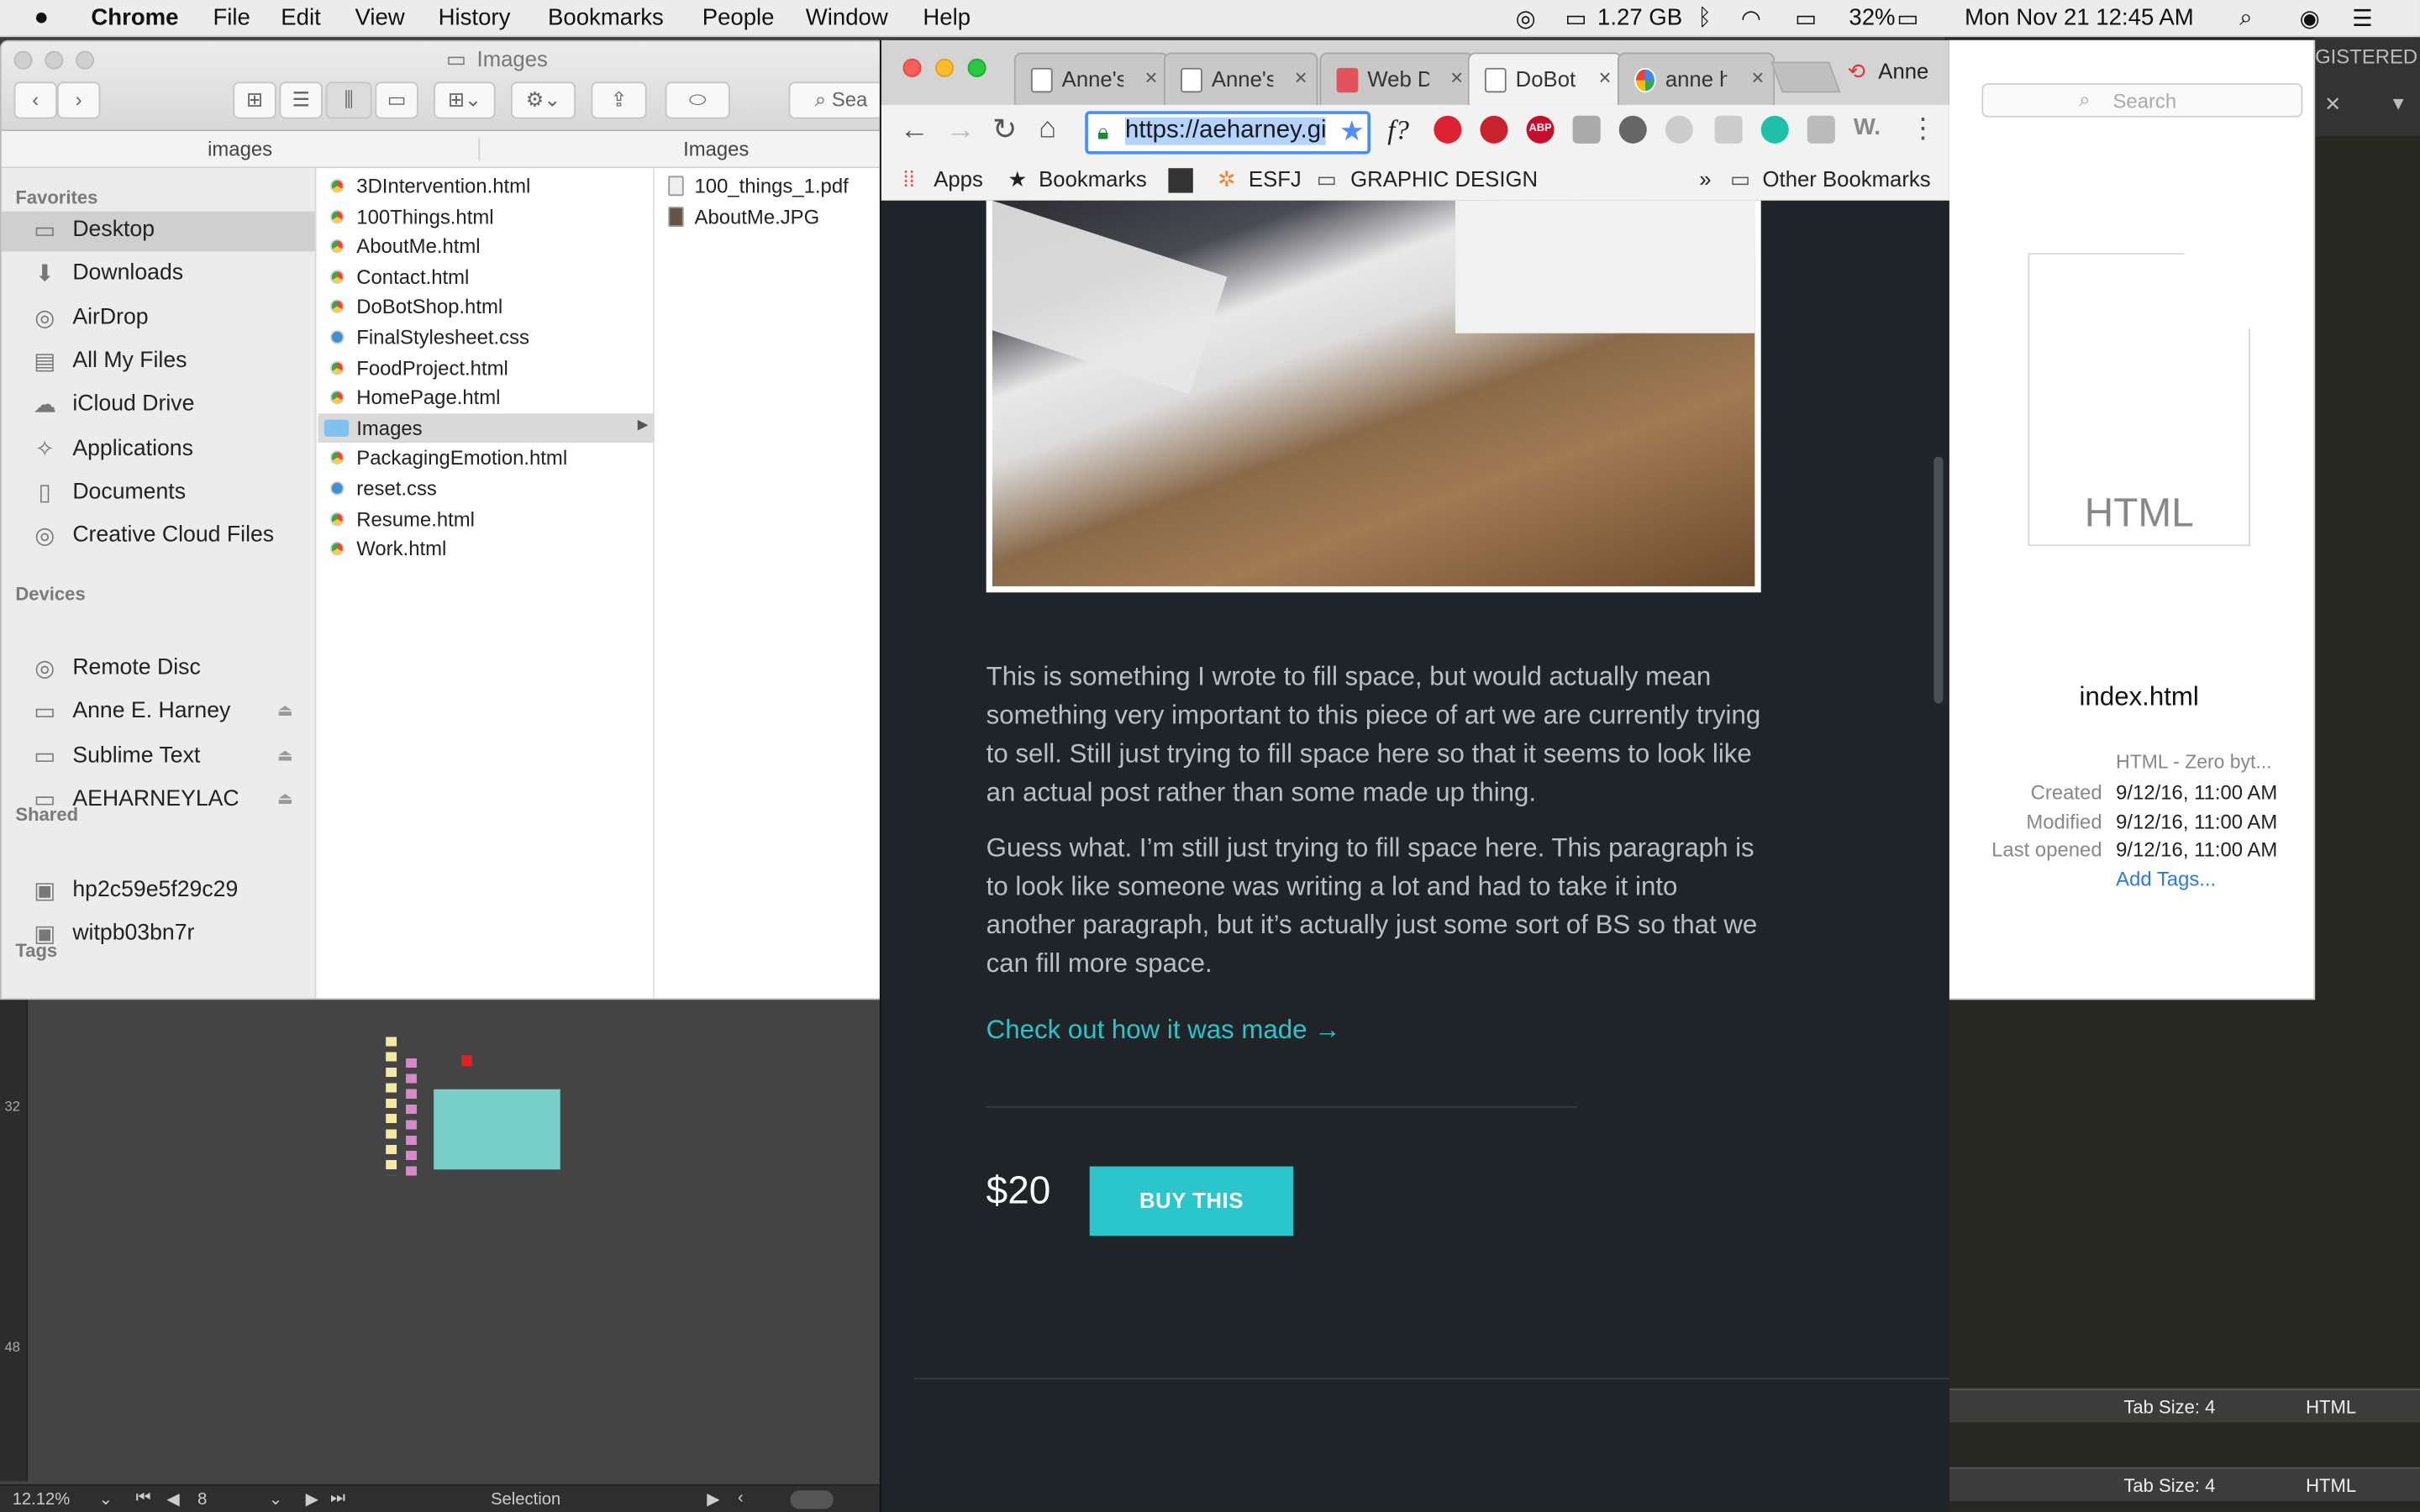  I want to click on sidebar-item-downloads: ⬇ Downloads, so click(158, 275).